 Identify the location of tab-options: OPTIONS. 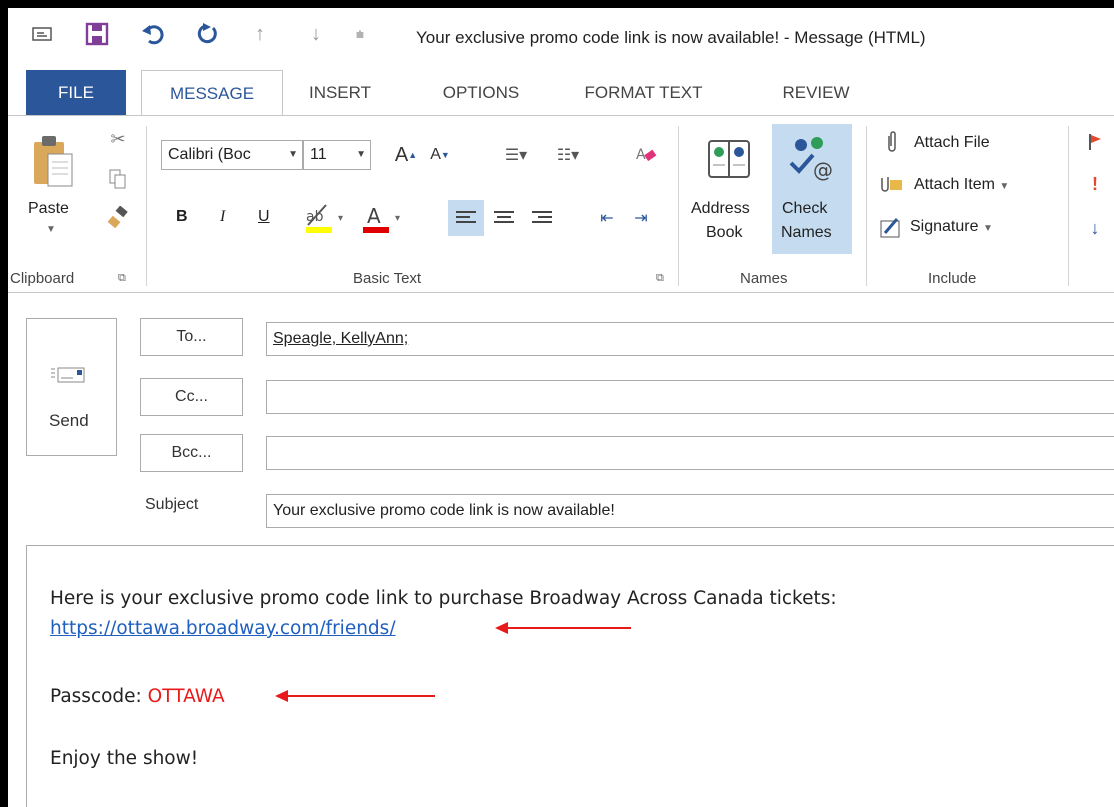
(481, 93).